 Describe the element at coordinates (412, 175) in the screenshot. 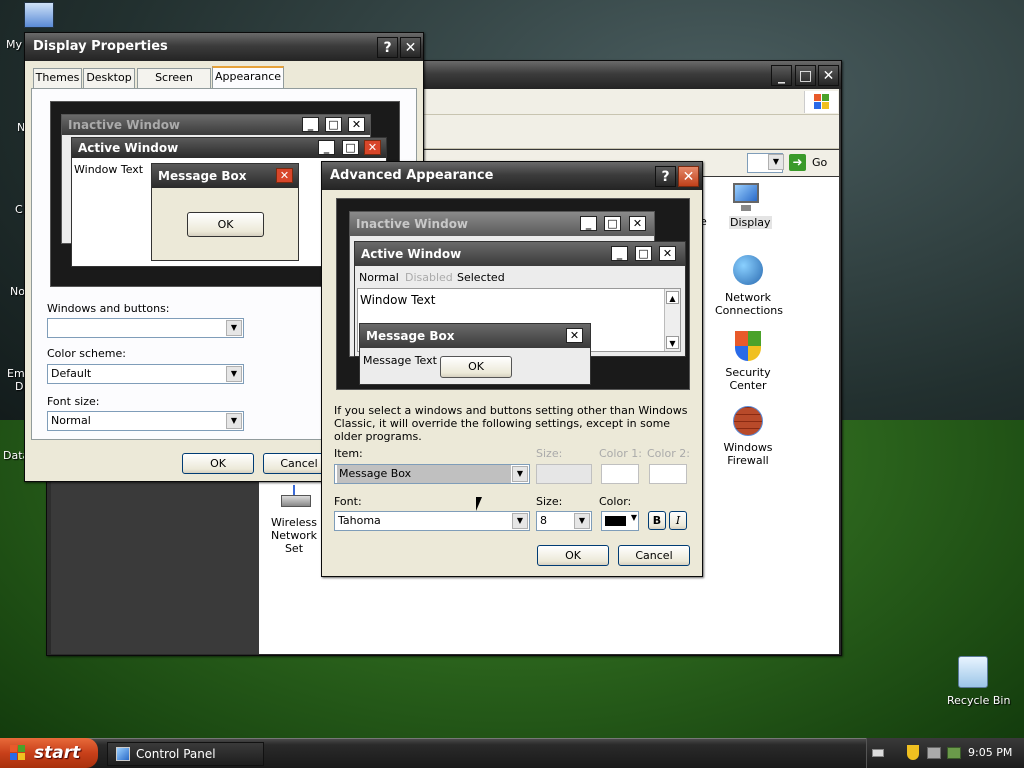

I see `advanced-appearance-title: Advanced Appearance` at that location.